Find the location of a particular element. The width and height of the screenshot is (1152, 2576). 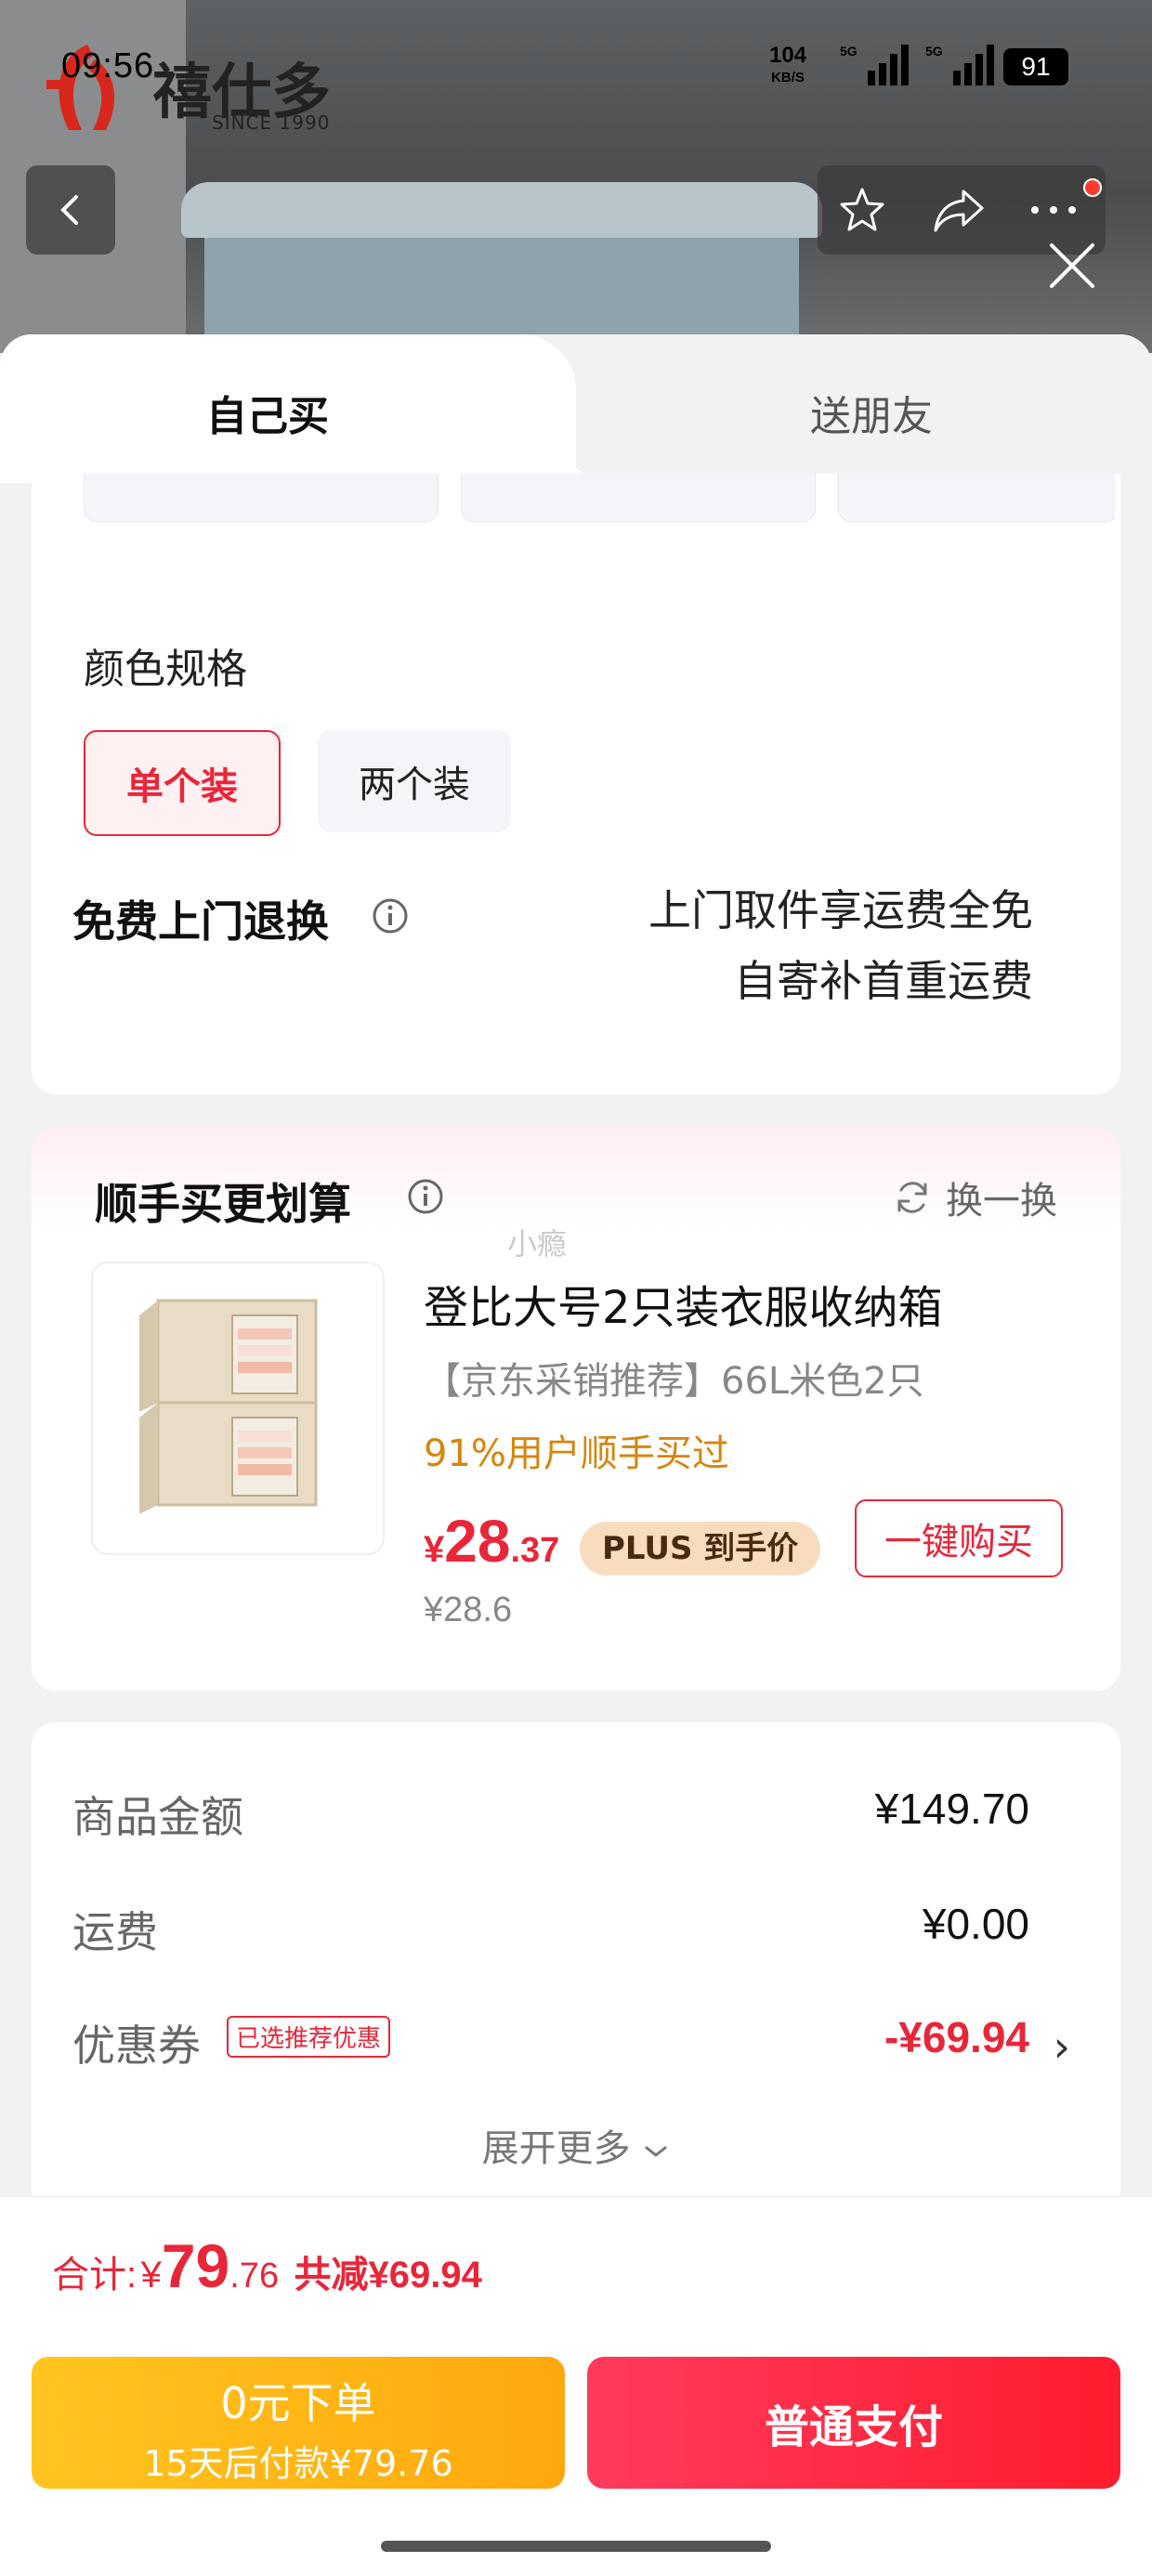

addon-product-name: 登比大号2只装衣服收纳箱 is located at coordinates (683, 1303).